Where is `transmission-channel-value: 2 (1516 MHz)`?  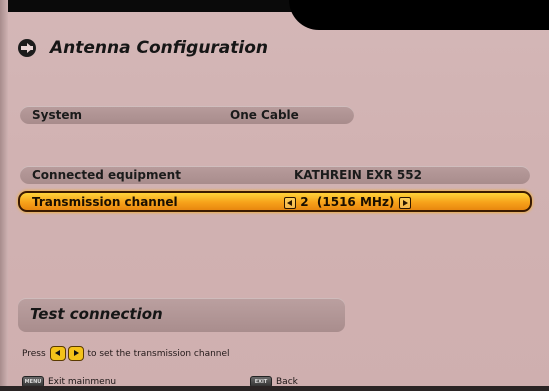
transmission-channel-value: 2 (1516 MHz) is located at coordinates (347, 202).